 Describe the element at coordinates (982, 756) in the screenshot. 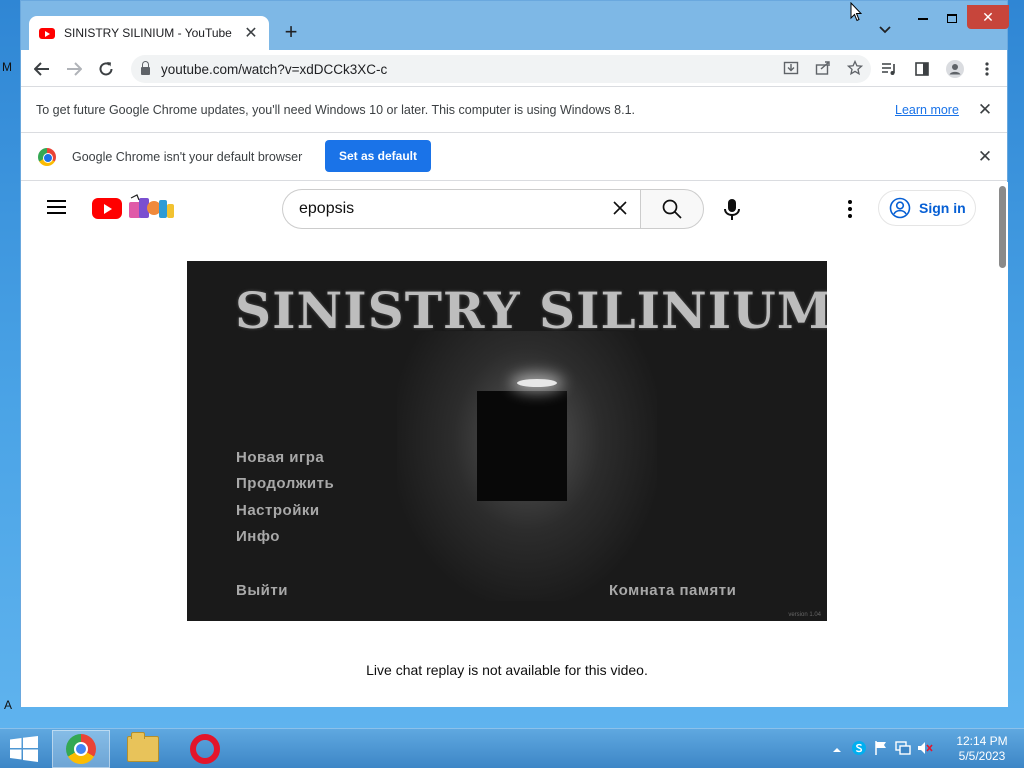

I see `clock-date: 5/5/2023` at that location.